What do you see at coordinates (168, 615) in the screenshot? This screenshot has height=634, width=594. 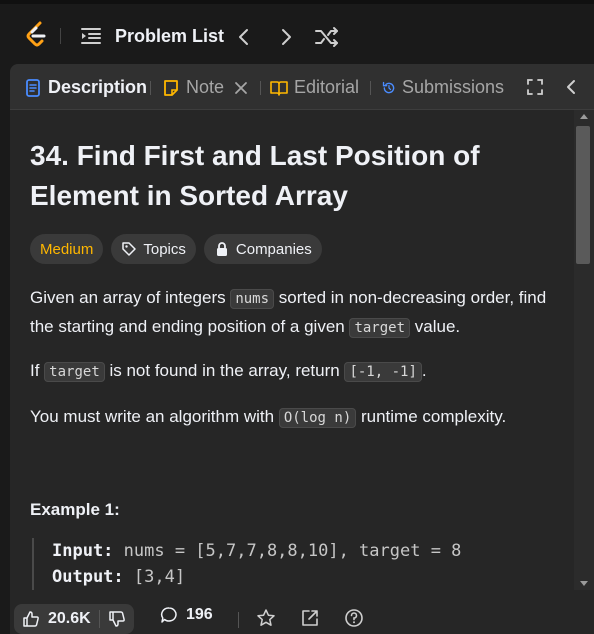 I see `comment-icon` at bounding box center [168, 615].